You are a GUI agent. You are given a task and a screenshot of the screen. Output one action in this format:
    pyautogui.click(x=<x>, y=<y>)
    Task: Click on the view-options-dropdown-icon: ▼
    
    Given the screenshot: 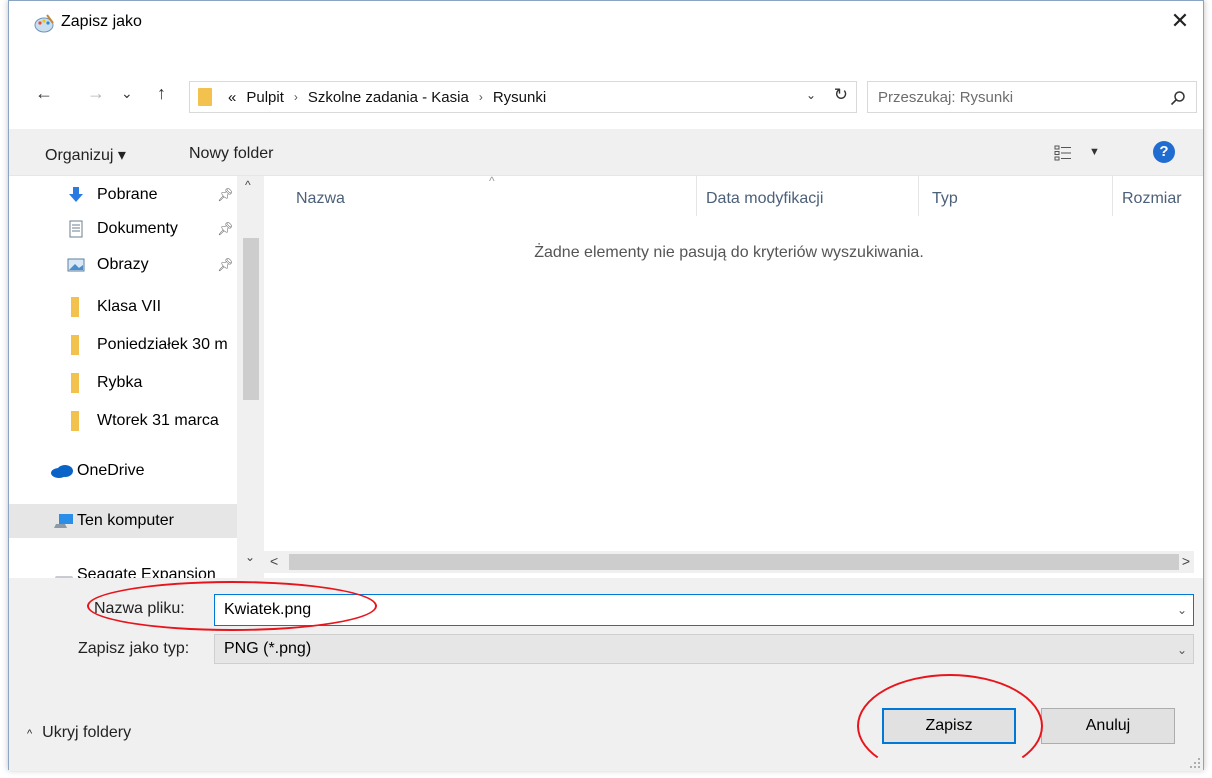 What is the action you would take?
    pyautogui.click(x=1094, y=152)
    